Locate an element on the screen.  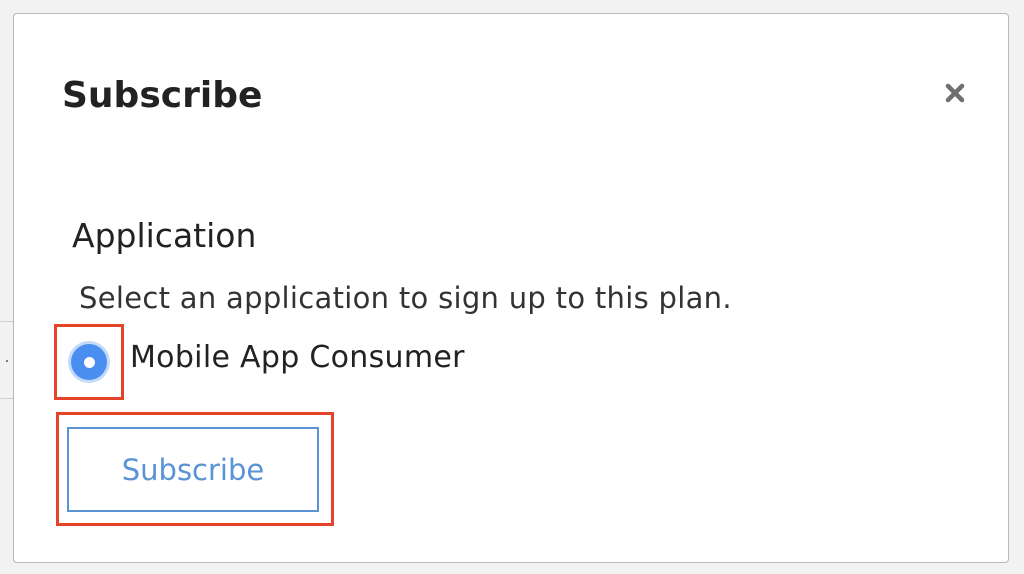
close-icon is located at coordinates (955, 93).